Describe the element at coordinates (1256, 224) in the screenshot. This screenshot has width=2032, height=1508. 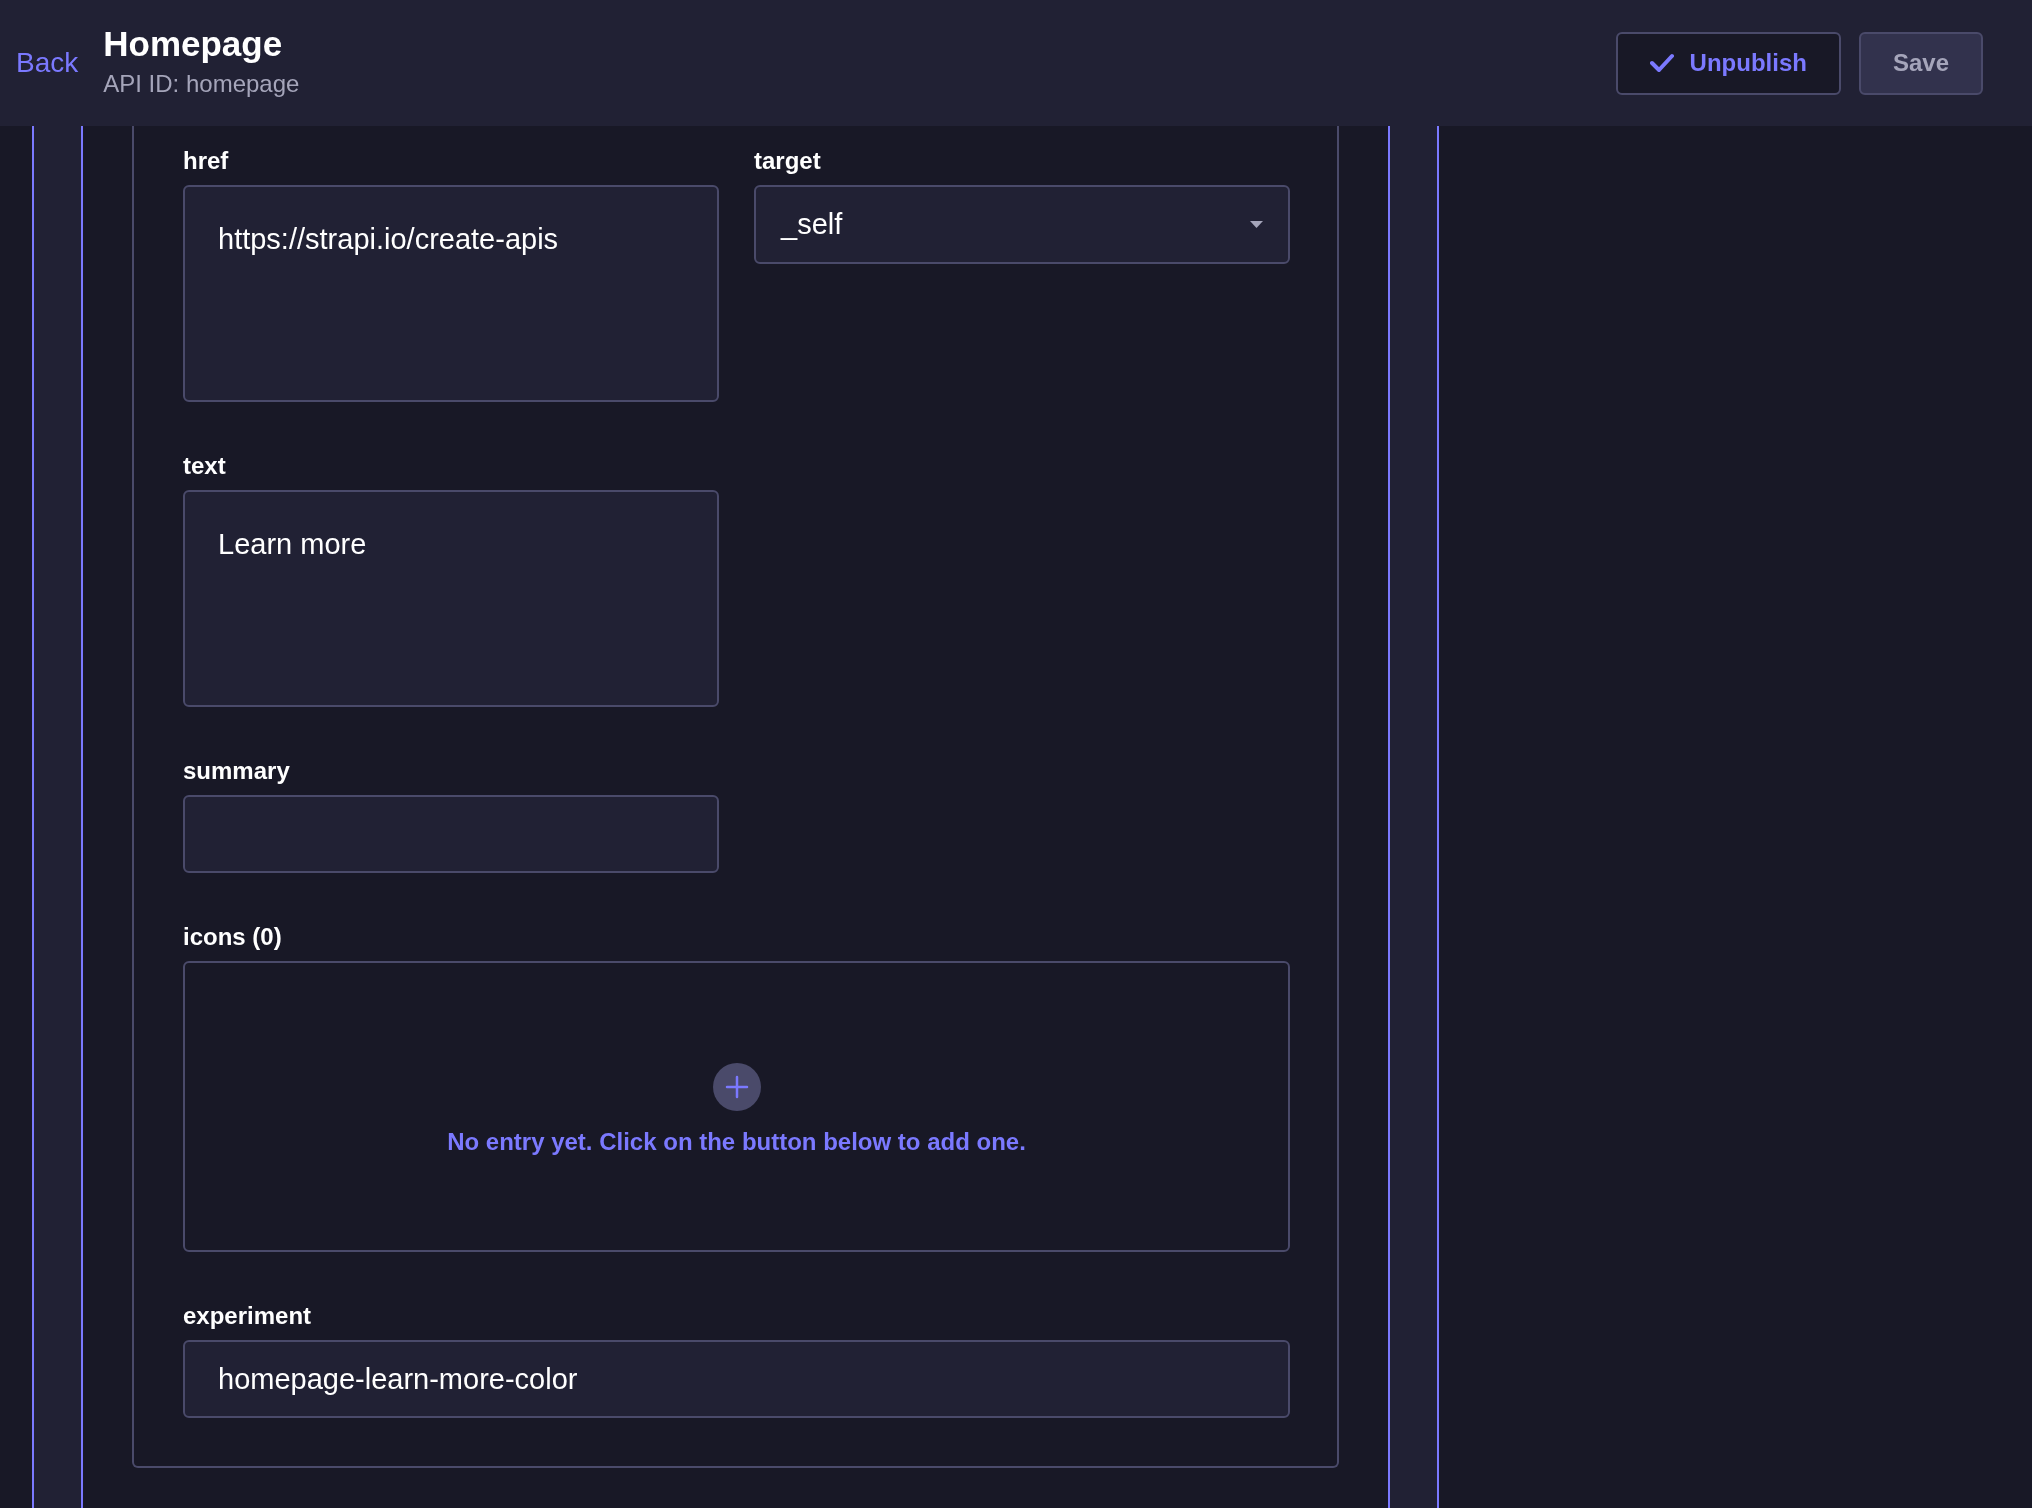
I see `caret-icon` at that location.